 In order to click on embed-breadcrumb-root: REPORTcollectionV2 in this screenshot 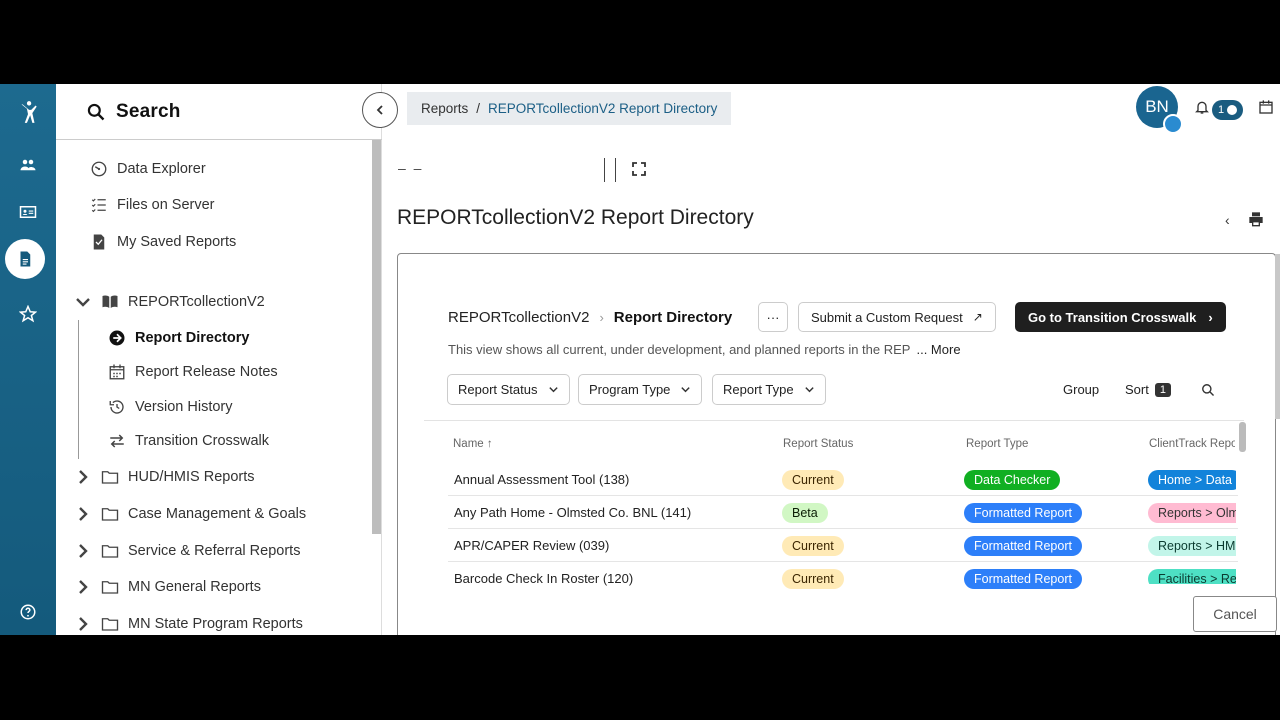, I will do `click(518, 317)`.